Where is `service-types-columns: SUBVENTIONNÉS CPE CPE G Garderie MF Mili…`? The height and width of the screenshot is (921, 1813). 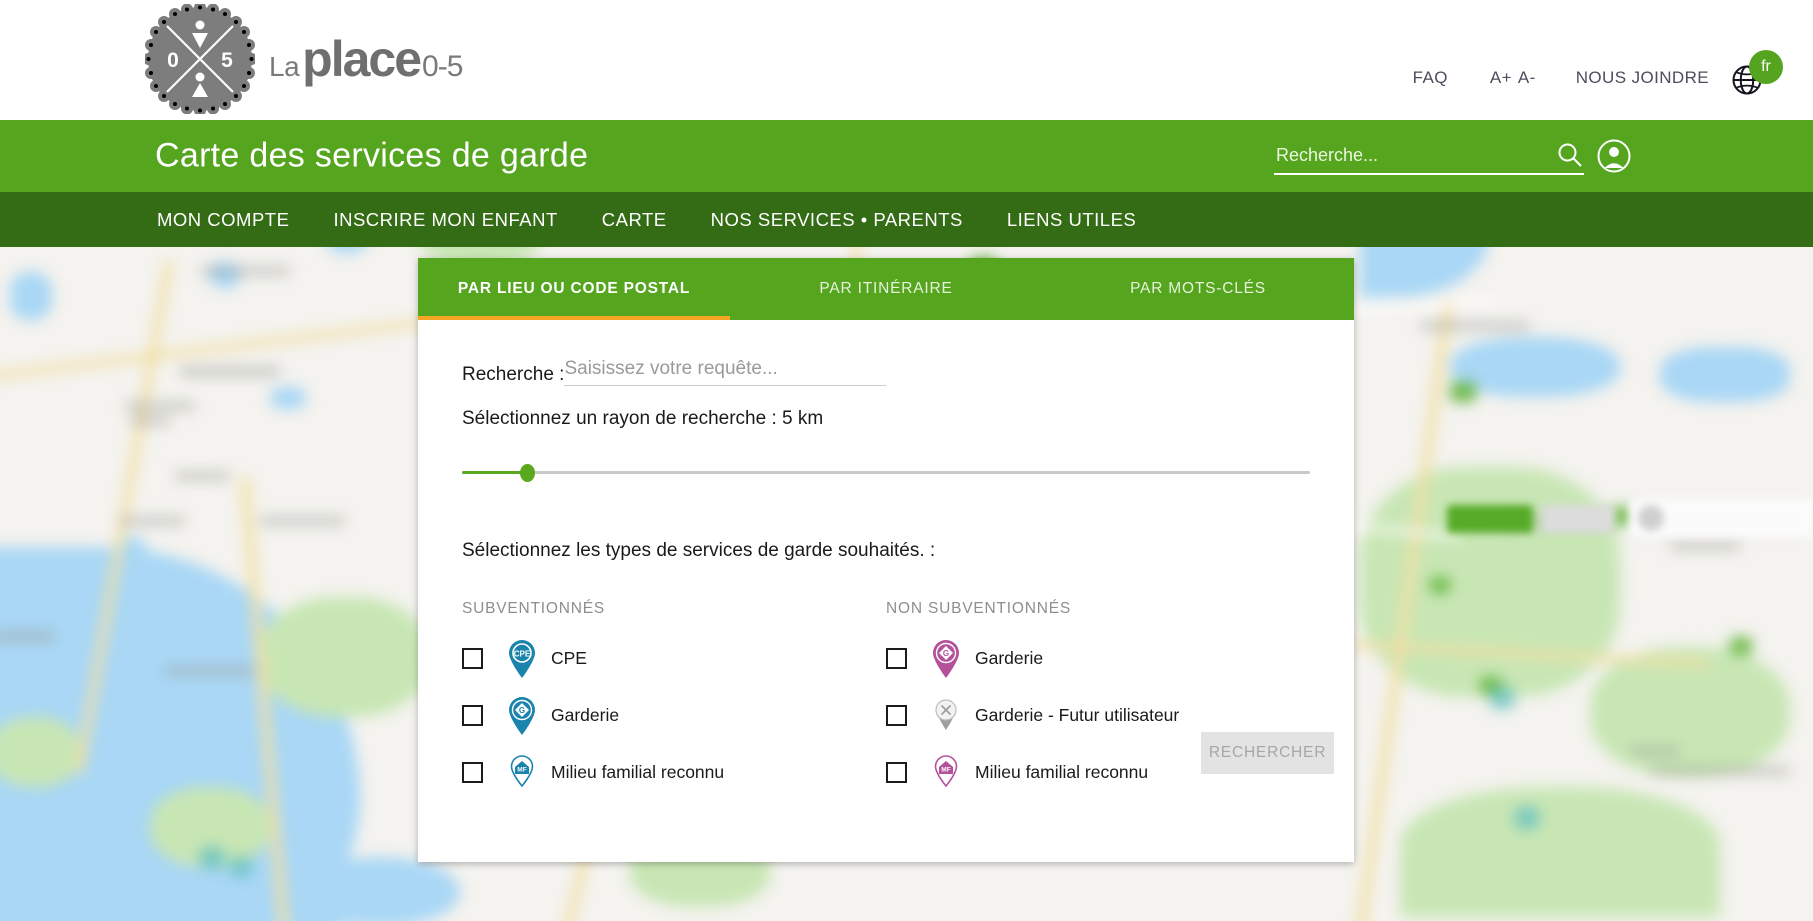
service-types-columns: SUBVENTIONNÉS CPE CPE G Garderie MF Mili… is located at coordinates (886, 700).